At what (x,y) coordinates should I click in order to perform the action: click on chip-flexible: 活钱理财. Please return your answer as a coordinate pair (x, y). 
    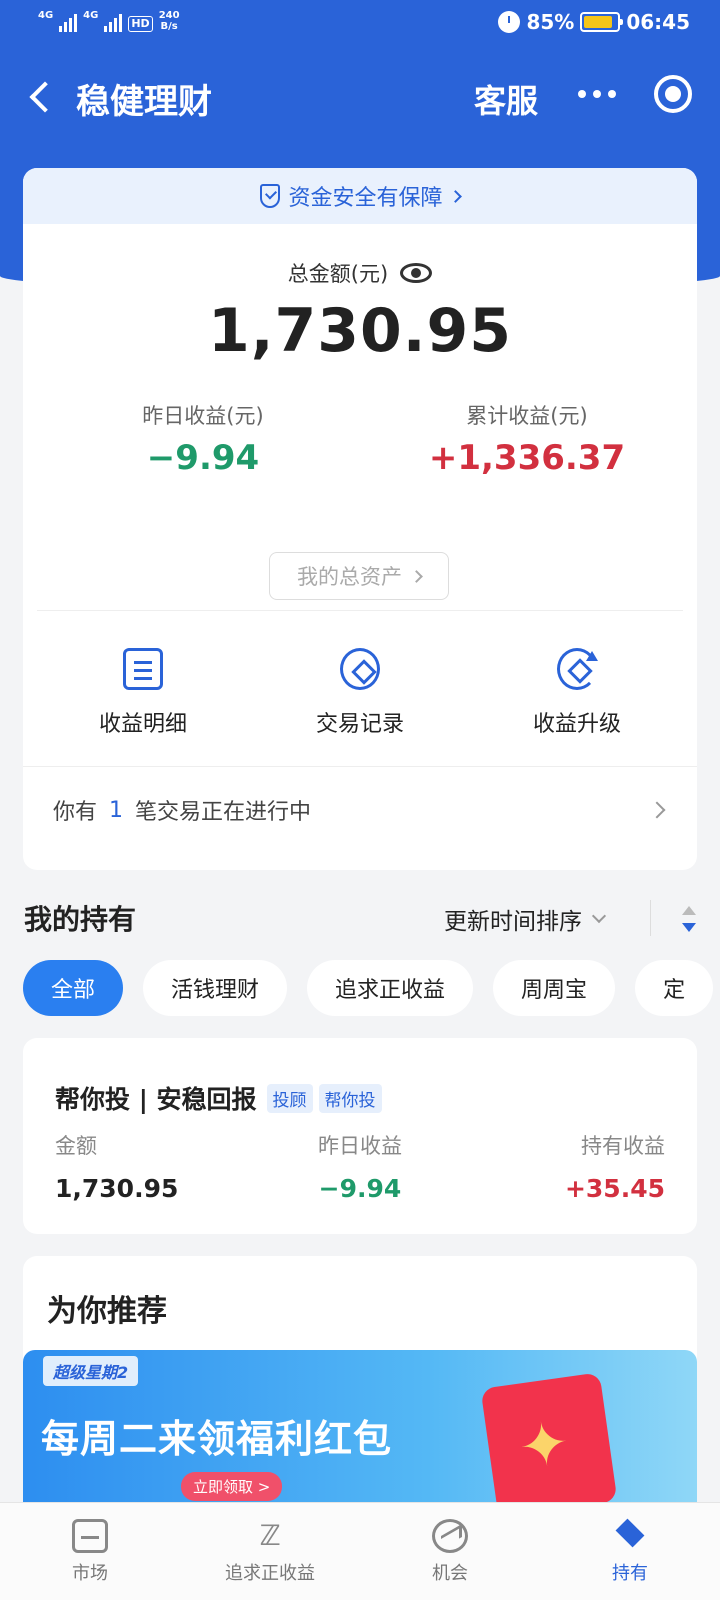
    Looking at the image, I should click on (215, 988).